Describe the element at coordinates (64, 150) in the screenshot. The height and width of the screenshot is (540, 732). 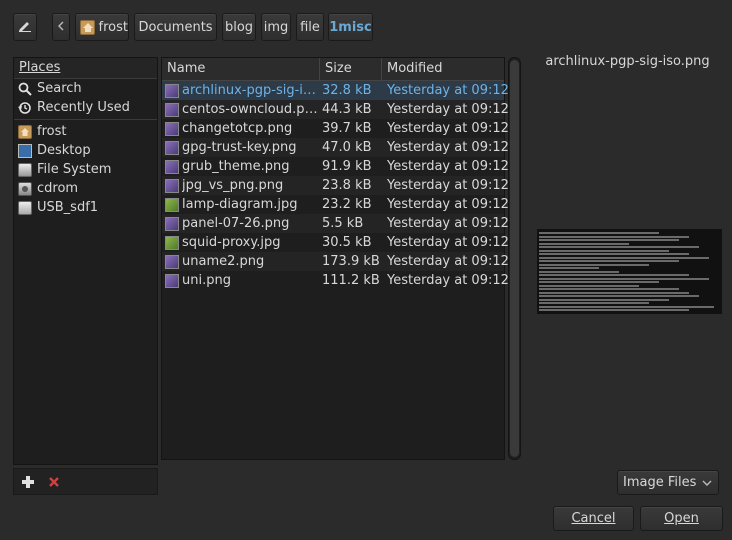
I see `sidebar-item-label: Desktop` at that location.